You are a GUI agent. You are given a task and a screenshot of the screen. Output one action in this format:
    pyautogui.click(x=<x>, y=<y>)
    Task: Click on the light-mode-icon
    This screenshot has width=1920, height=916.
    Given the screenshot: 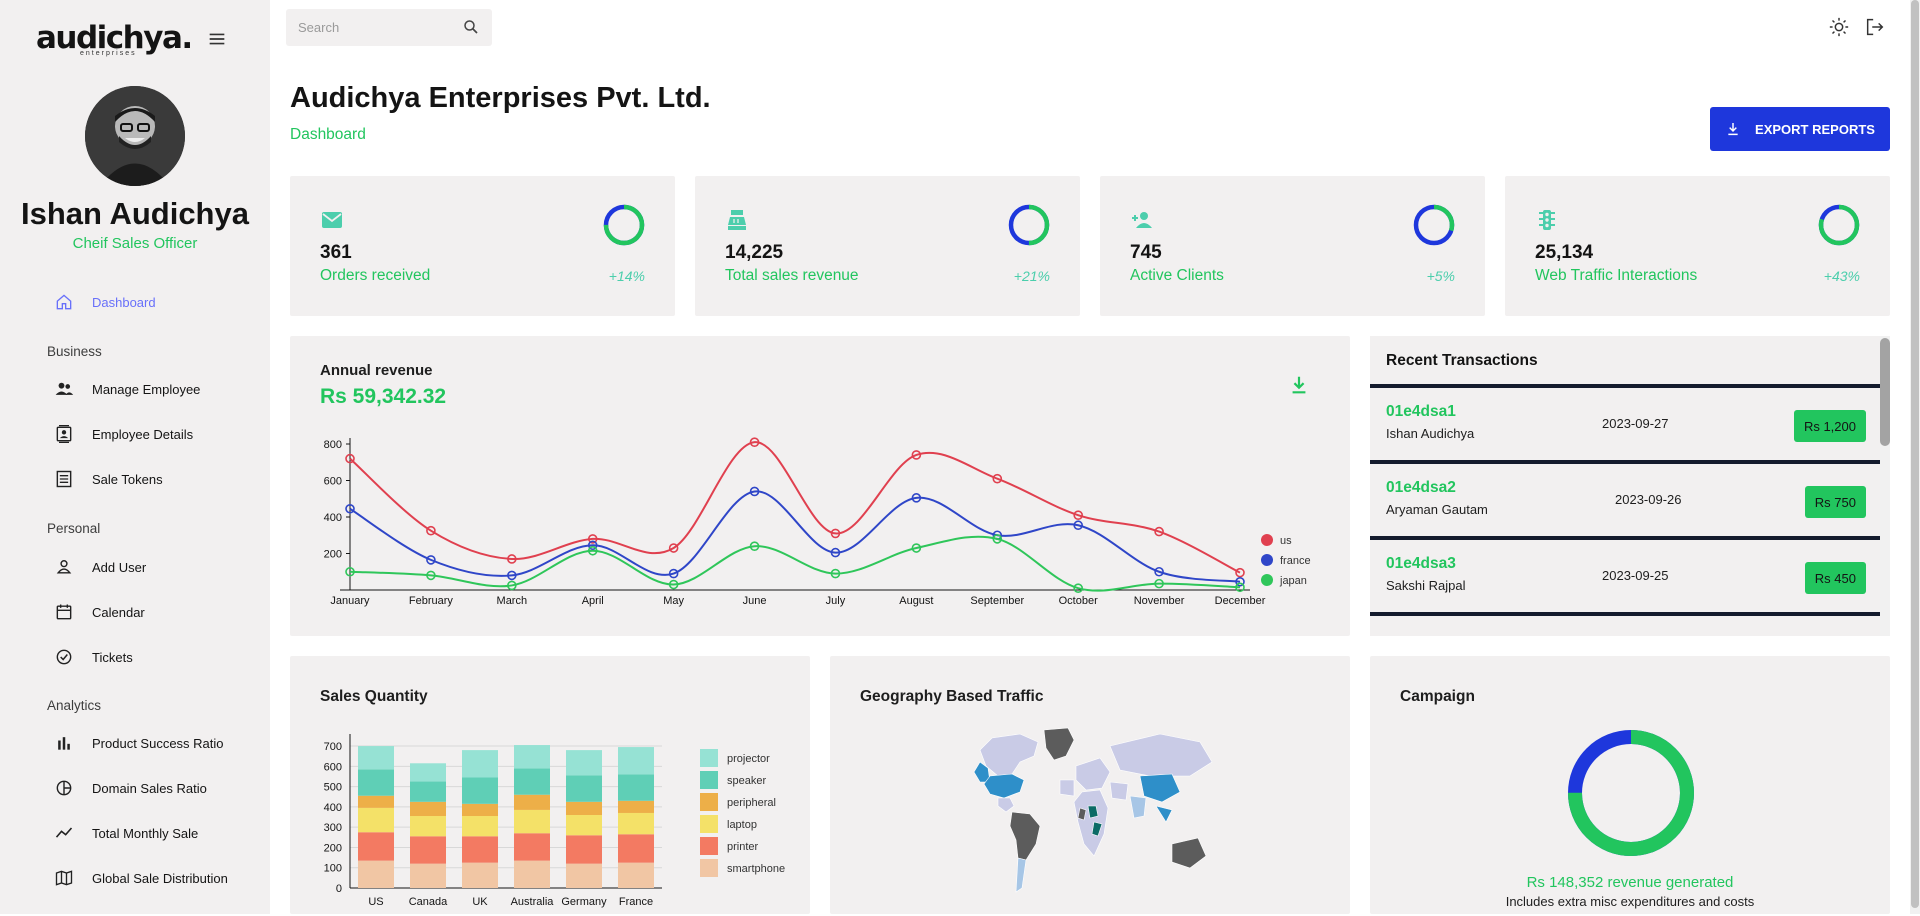 What is the action you would take?
    pyautogui.click(x=1839, y=27)
    